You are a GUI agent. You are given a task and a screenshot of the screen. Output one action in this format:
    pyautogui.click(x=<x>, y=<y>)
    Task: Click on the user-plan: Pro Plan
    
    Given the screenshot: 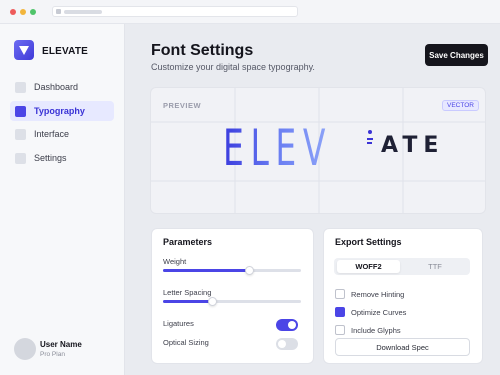 What is the action you would take?
    pyautogui.click(x=52, y=354)
    